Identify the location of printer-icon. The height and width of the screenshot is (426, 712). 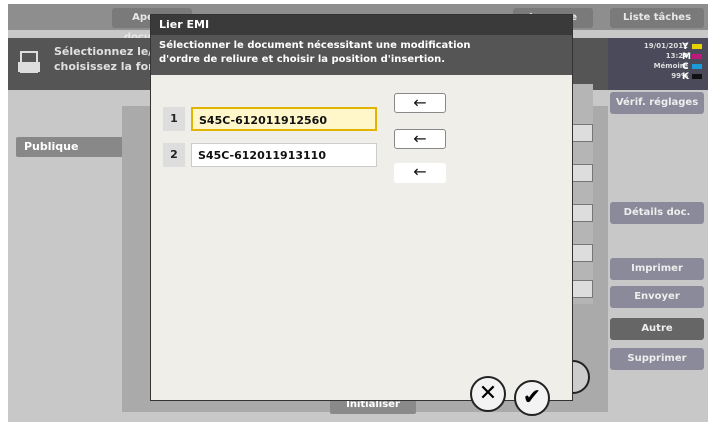
(29, 62).